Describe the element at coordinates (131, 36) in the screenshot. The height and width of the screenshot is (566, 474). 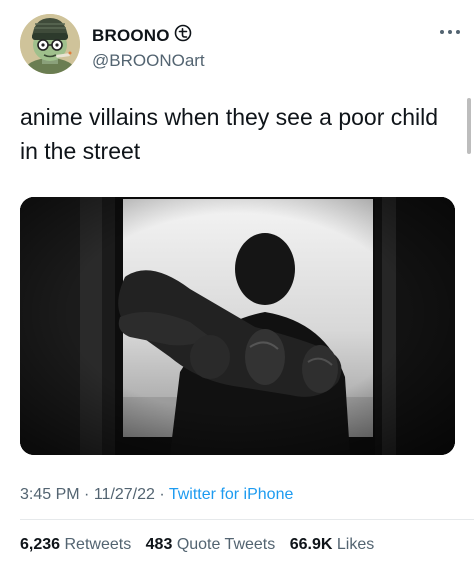
I see `display-name: BROONO` at that location.